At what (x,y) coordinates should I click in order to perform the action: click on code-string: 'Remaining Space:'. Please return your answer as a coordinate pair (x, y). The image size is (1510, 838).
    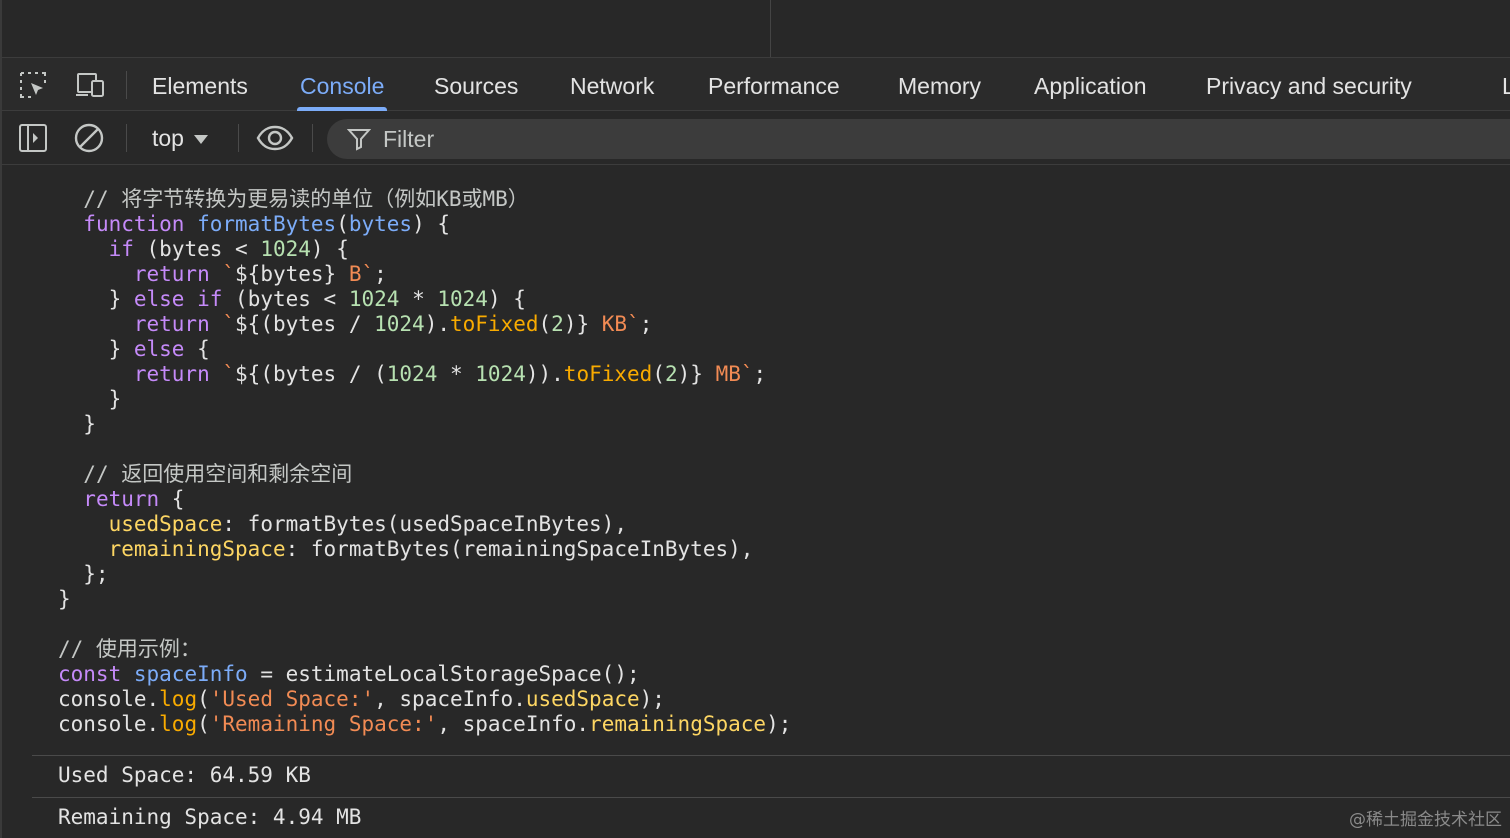
    Looking at the image, I should click on (323, 724).